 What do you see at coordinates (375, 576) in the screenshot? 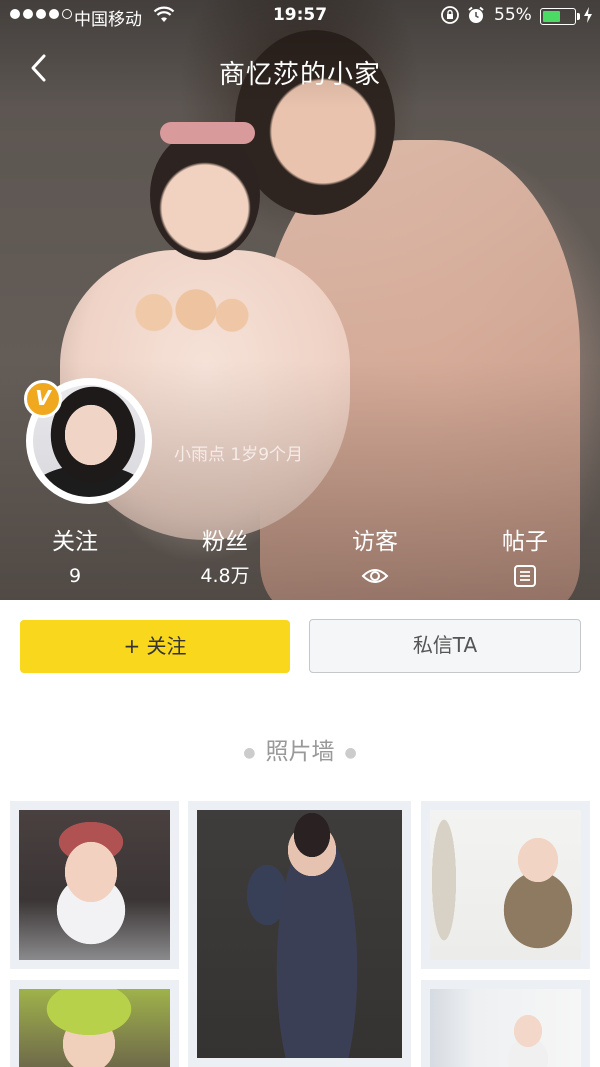
I see `eye-icon` at bounding box center [375, 576].